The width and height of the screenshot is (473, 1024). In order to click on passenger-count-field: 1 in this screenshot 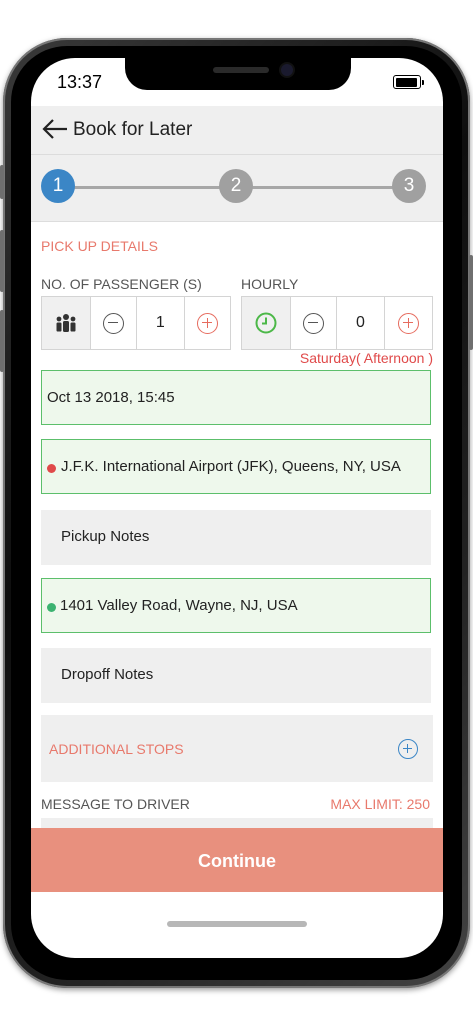, I will do `click(161, 323)`.